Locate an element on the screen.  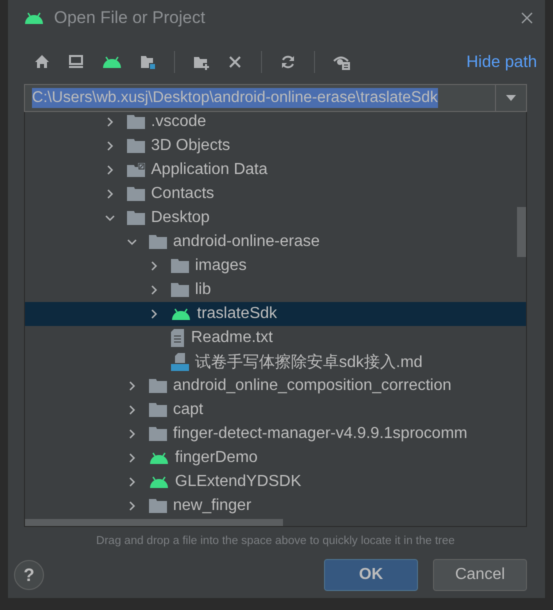
window-title: Open File or Project is located at coordinates (130, 18).